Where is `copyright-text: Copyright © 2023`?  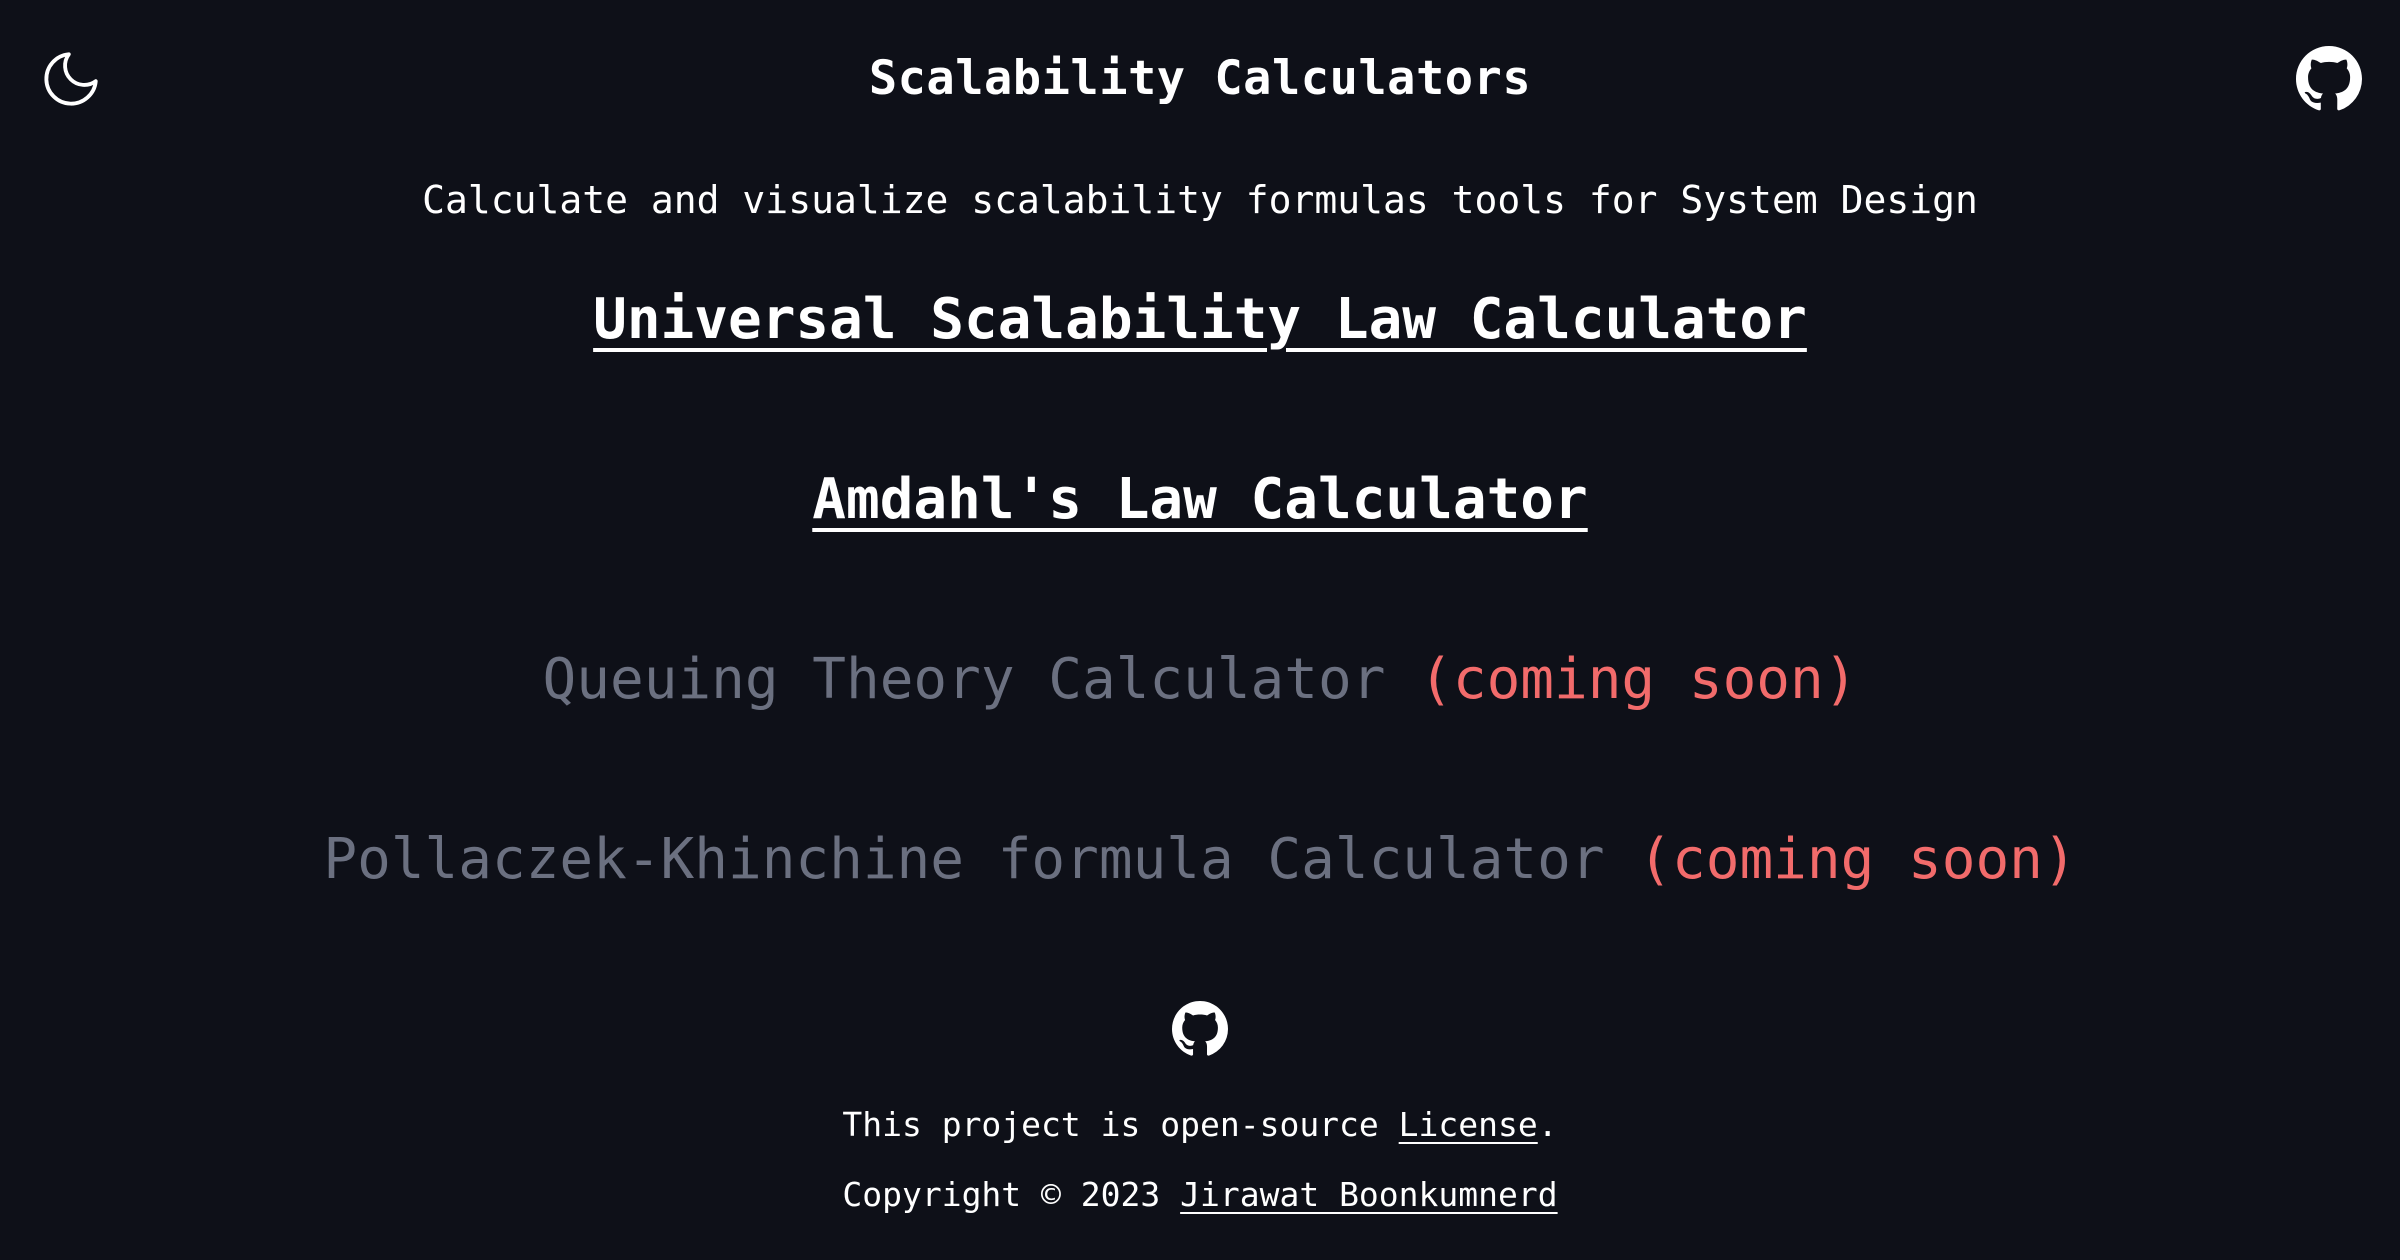 copyright-text: Copyright © 2023 is located at coordinates (1001, 1194).